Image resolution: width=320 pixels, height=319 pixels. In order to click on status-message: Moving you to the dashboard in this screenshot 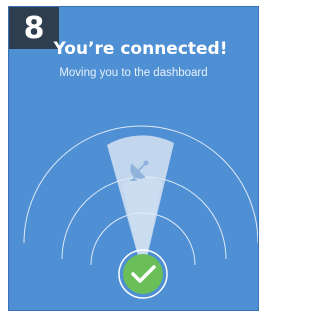, I will do `click(133, 73)`.